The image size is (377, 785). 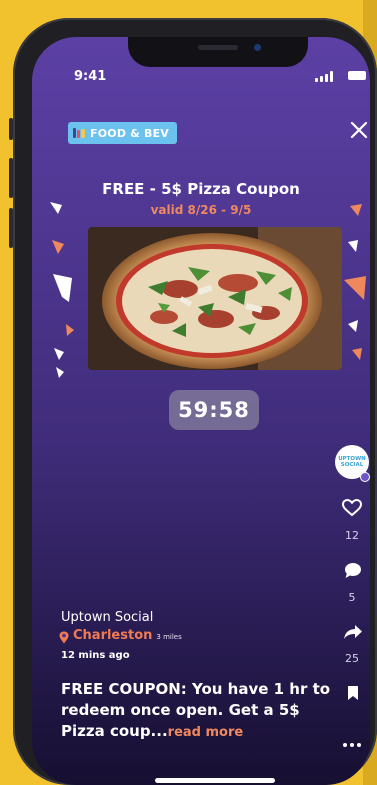 I want to click on category-label: FOOD & BEV, so click(x=130, y=133).